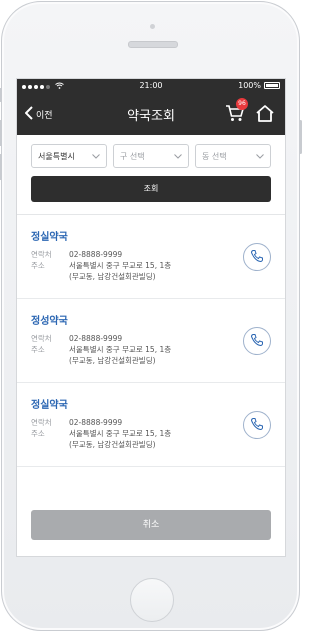  What do you see at coordinates (249, 85) in the screenshot?
I see `battery-percent: 100%` at bounding box center [249, 85].